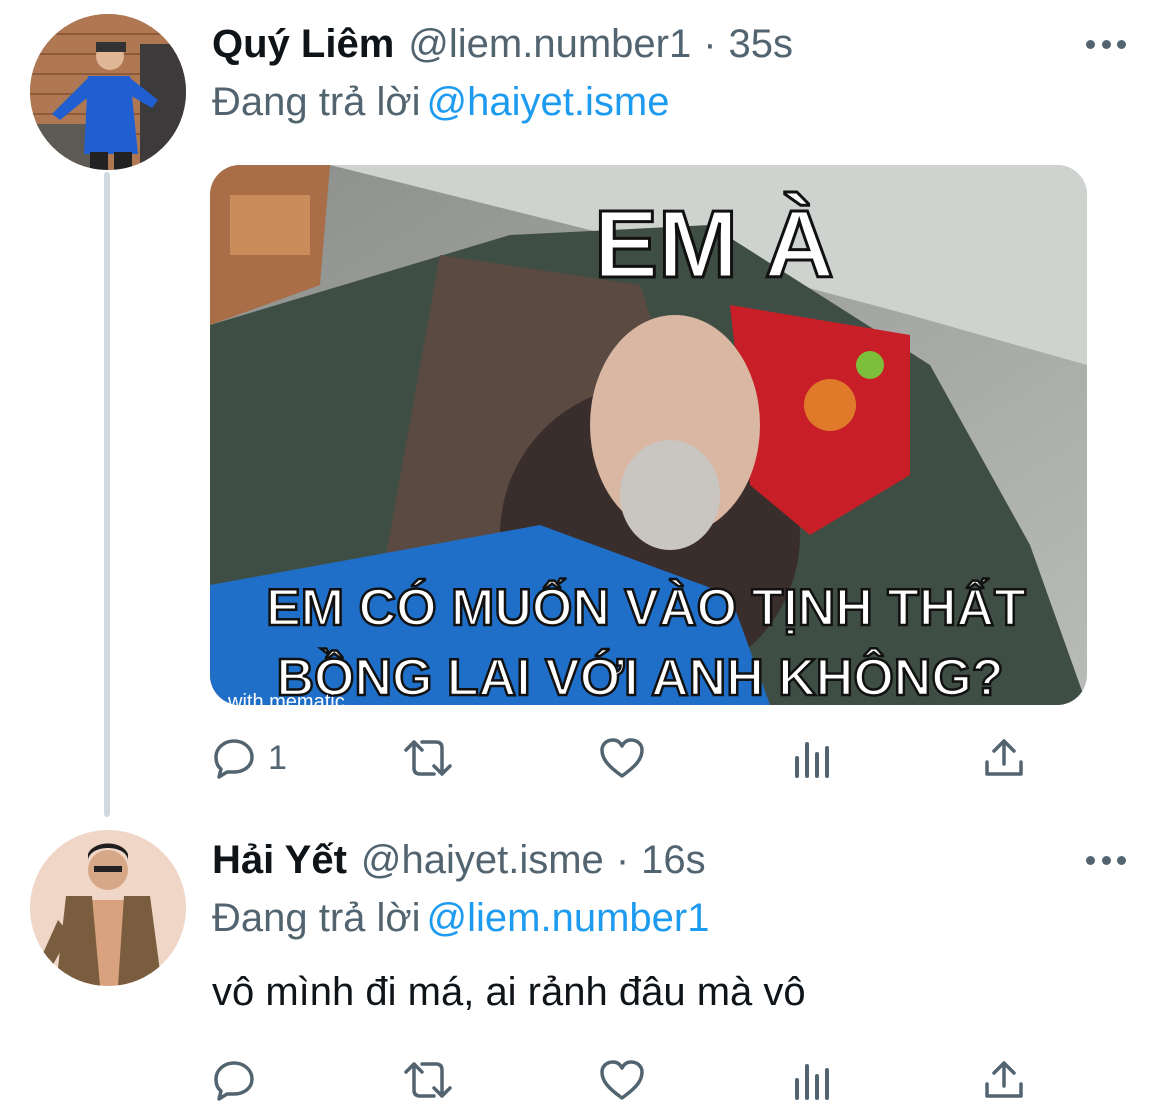 The image size is (1170, 1114). Describe the element at coordinates (714, 244) in the screenshot. I see `meme-top-caption: EM À` at that location.